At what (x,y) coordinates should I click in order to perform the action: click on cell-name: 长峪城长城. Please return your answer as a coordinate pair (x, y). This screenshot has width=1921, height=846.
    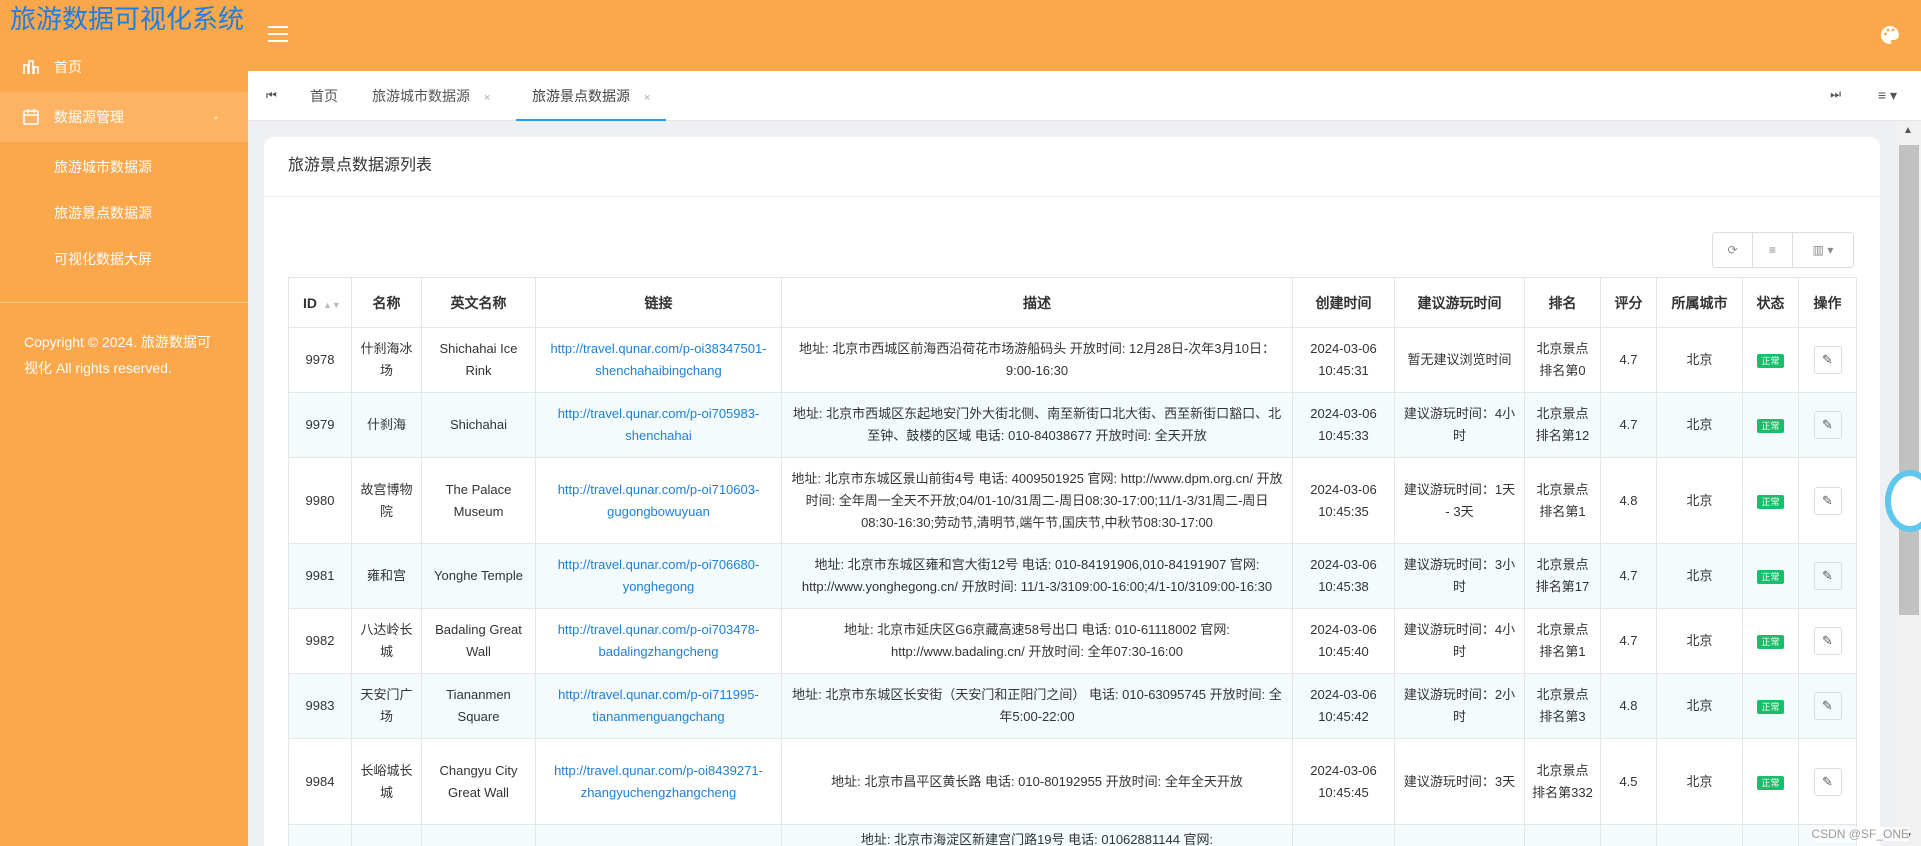
    Looking at the image, I should click on (386, 781).